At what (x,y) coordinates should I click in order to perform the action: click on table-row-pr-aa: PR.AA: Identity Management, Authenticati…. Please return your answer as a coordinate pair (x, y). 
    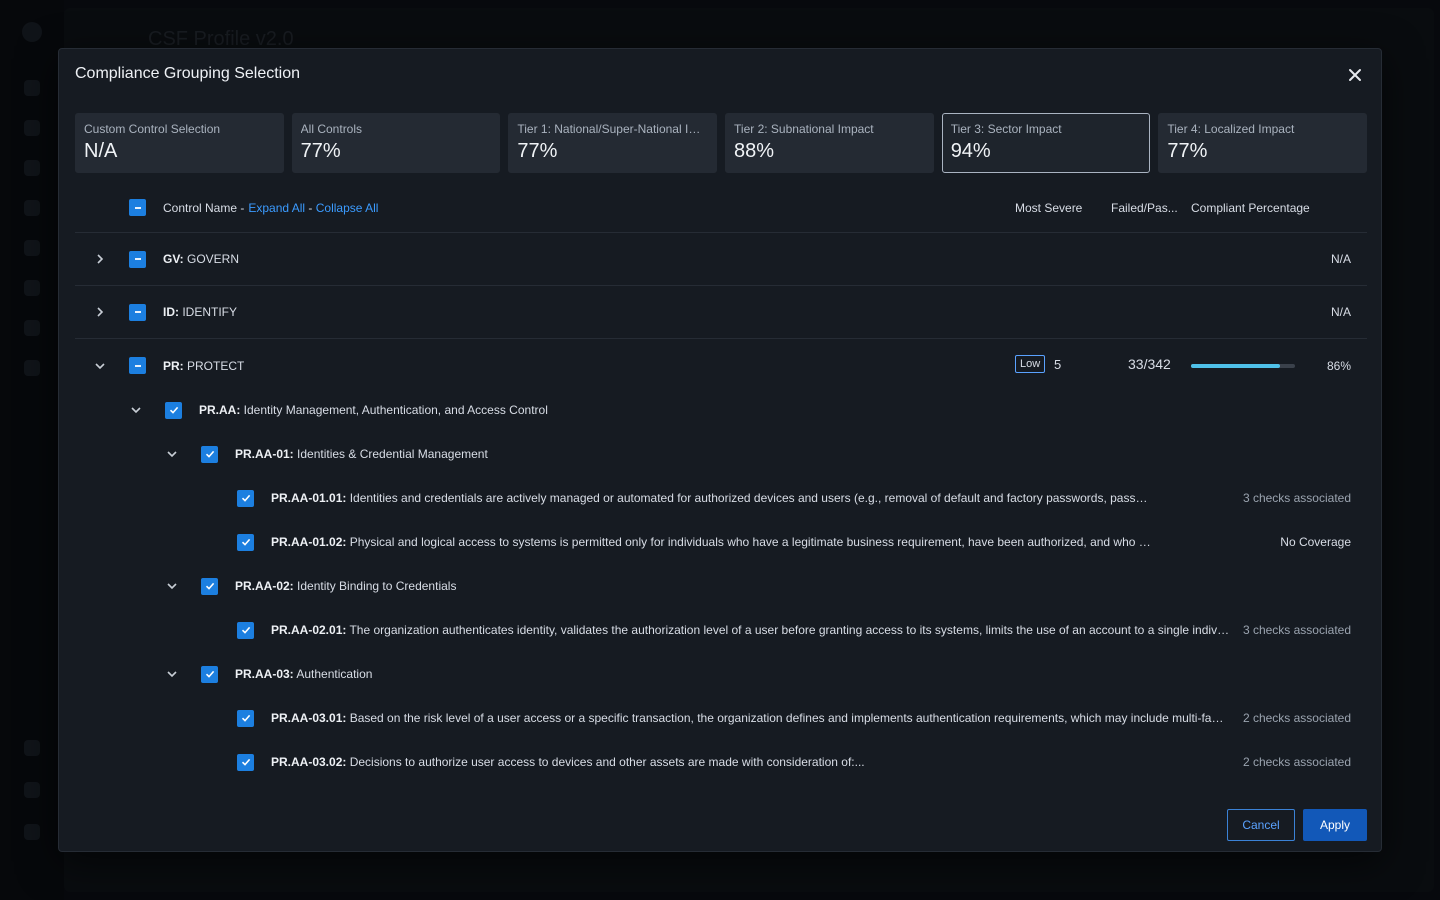
    Looking at the image, I should click on (721, 410).